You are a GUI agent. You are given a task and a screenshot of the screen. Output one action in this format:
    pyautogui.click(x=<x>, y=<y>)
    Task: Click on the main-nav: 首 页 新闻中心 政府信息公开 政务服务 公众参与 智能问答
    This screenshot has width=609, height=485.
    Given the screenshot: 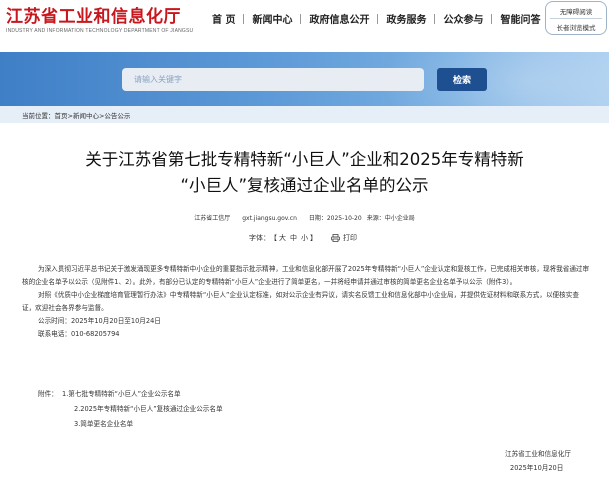 What is the action you would take?
    pyautogui.click(x=376, y=18)
    